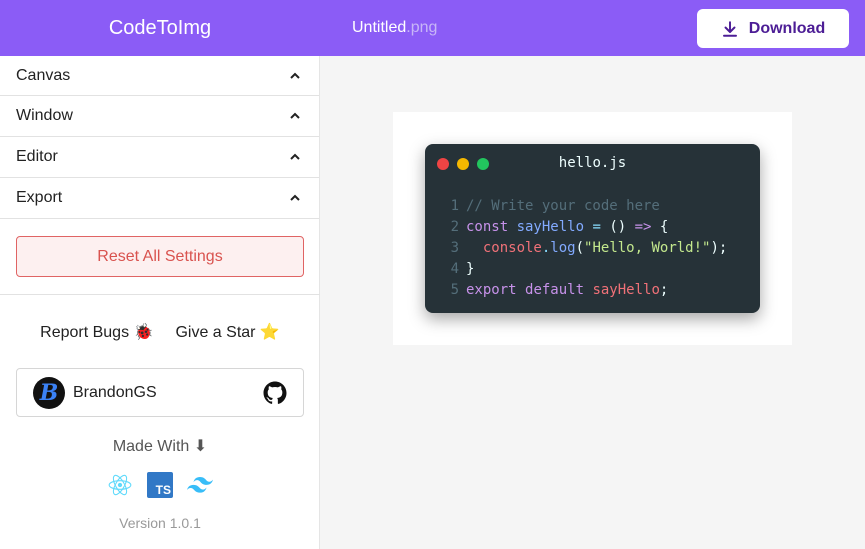 The image size is (865, 549). Describe the element at coordinates (664, 290) in the screenshot. I see `code-token: ;` at that location.